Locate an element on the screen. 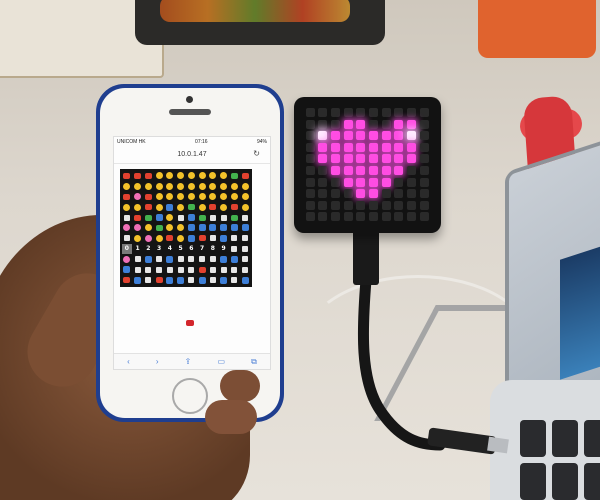 The width and height of the screenshot is (600, 500). emoji-number-key: 5 is located at coordinates (181, 248).